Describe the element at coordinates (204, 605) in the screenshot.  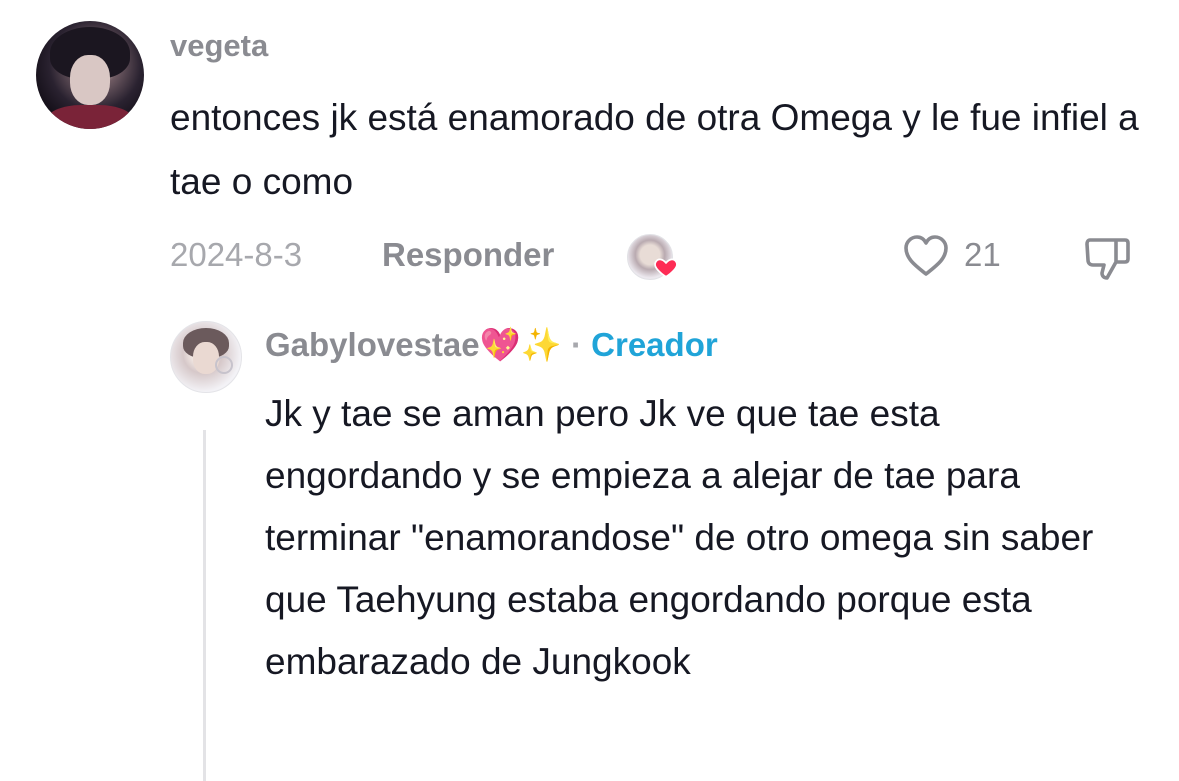
I see `reply-thread-line` at that location.